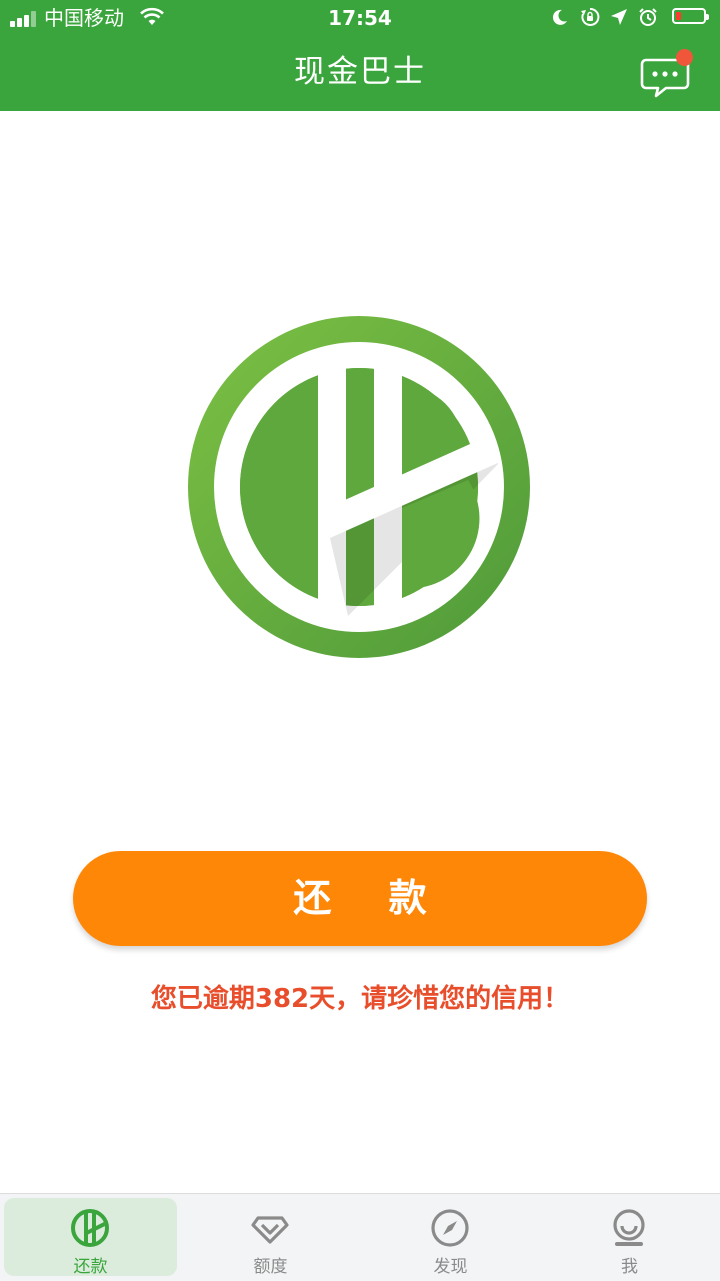 The width and height of the screenshot is (720, 1281). I want to click on notification-badge, so click(684, 57).